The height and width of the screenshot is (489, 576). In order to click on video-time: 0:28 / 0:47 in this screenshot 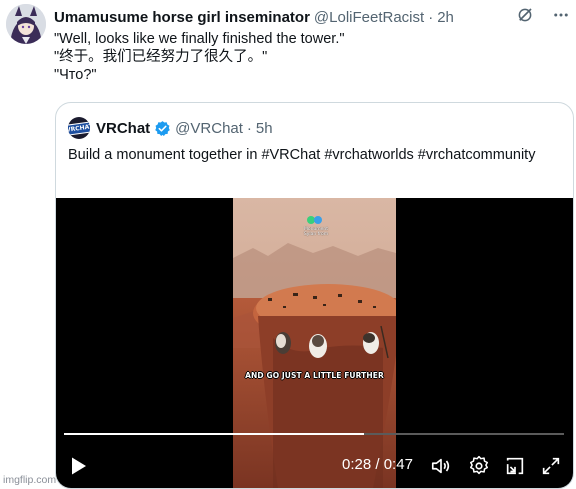, I will do `click(377, 464)`.